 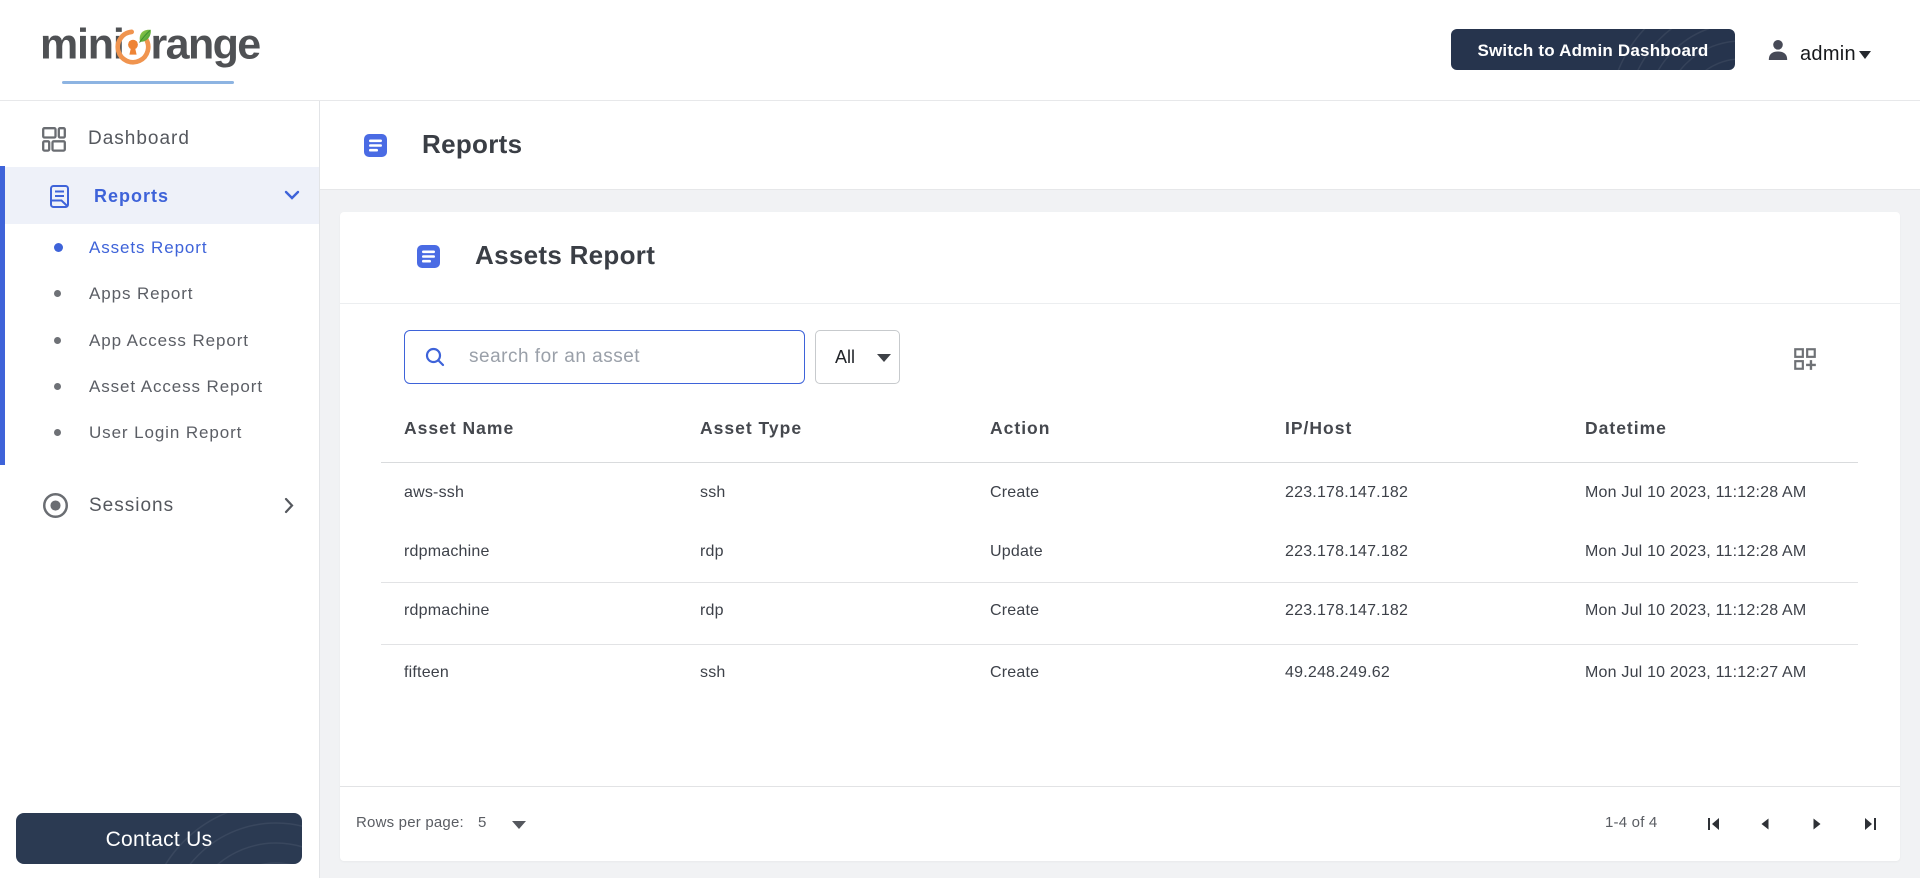 What do you see at coordinates (206, 44) in the screenshot?
I see `svg-text: range` at bounding box center [206, 44].